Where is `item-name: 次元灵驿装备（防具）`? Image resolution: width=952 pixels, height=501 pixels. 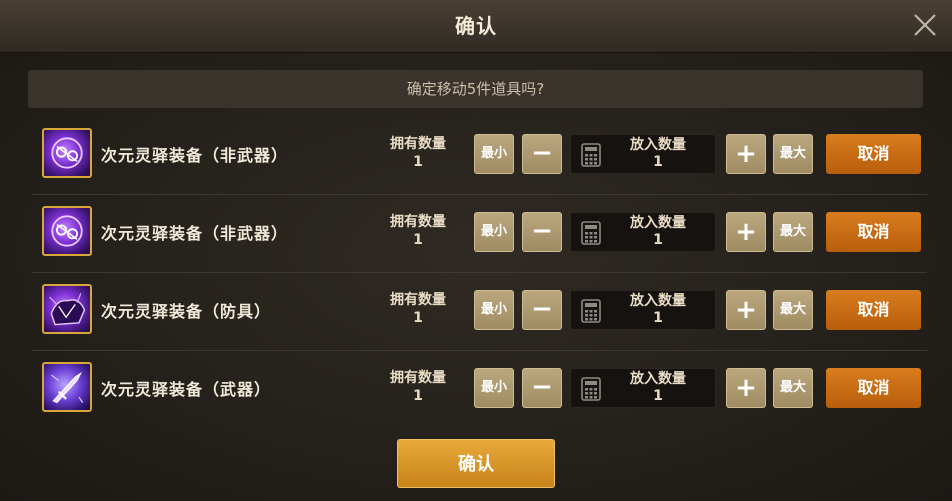
item-name: 次元灵驿装备（防具） is located at coordinates (186, 311).